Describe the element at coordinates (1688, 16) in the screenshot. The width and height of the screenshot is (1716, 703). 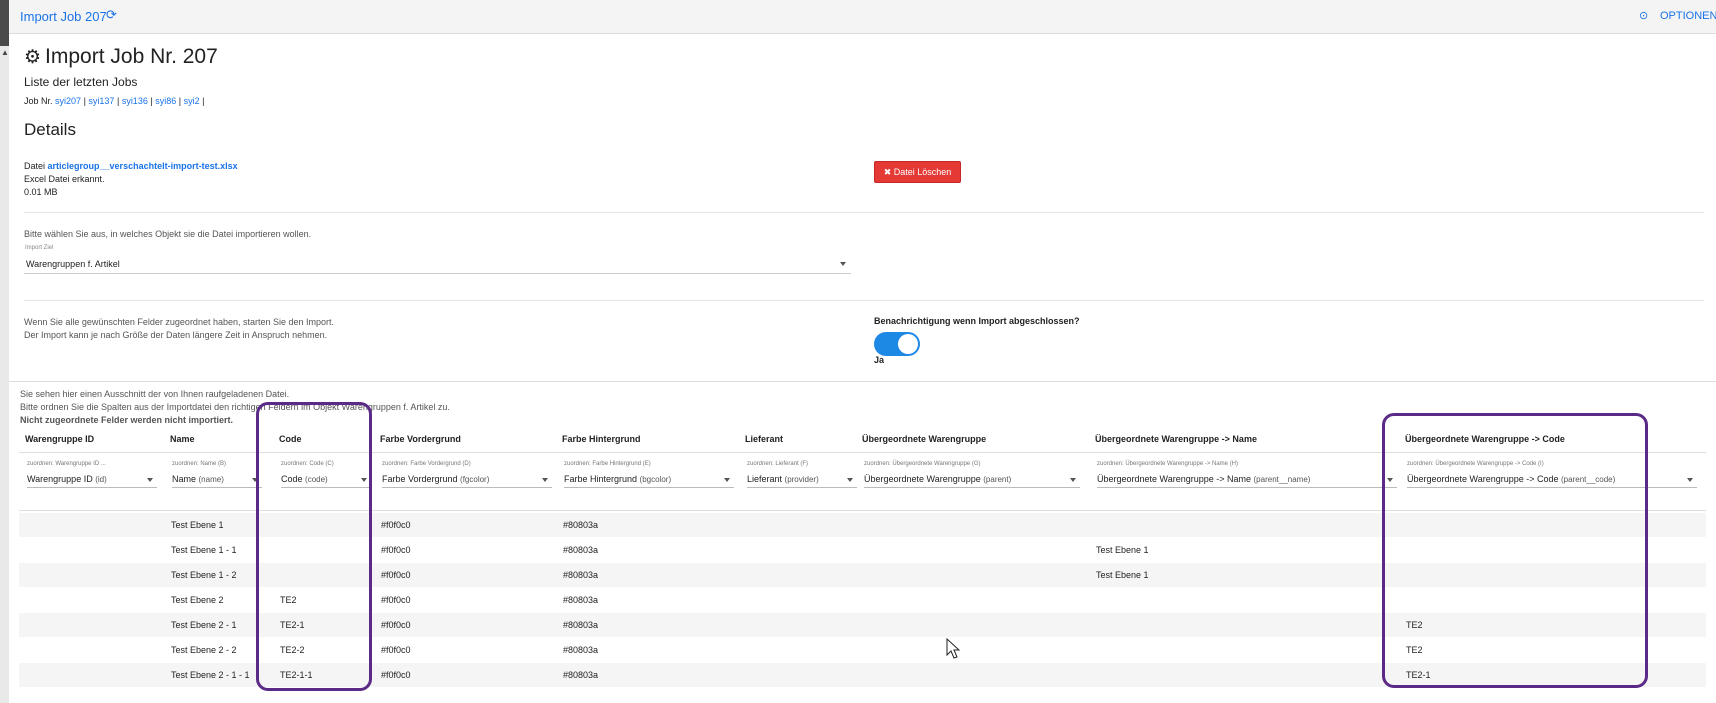
I see `options-button: OPTIONEN` at that location.